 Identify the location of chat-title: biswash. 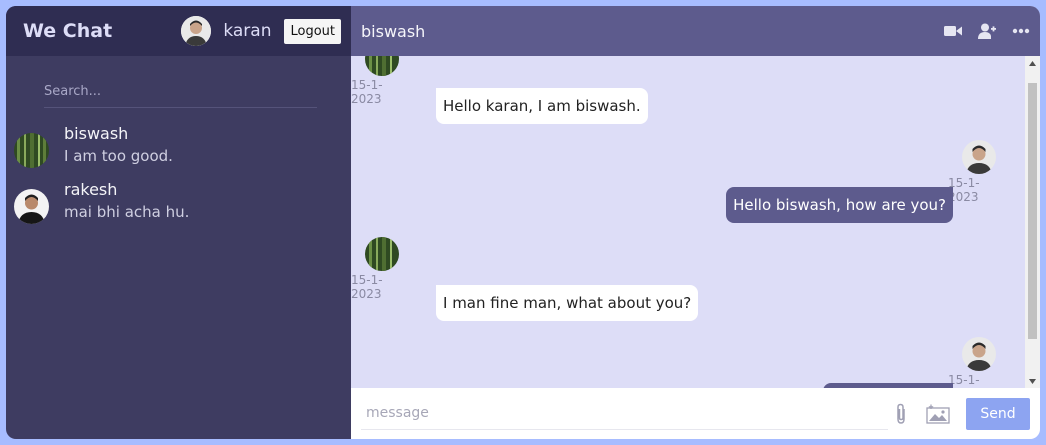
(393, 31).